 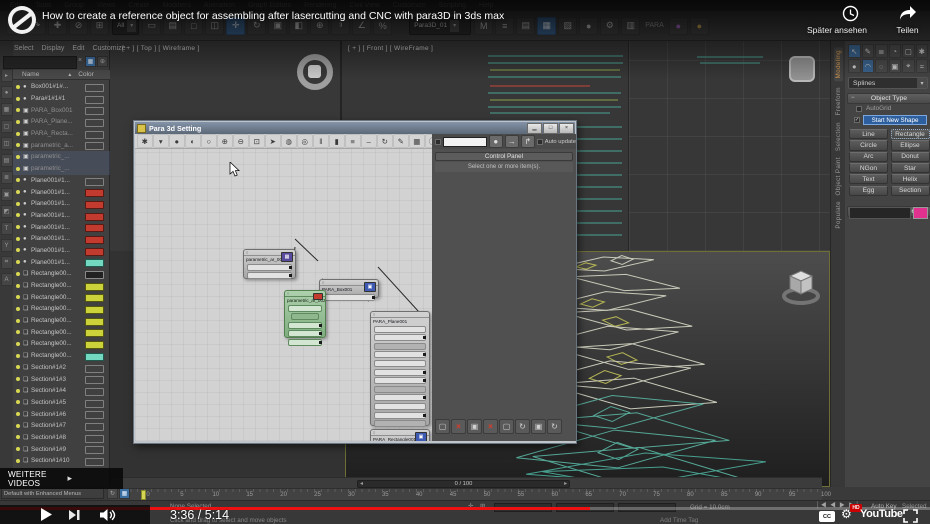 I want to click on object-type-button-helix: Helix, so click(x=910, y=179).